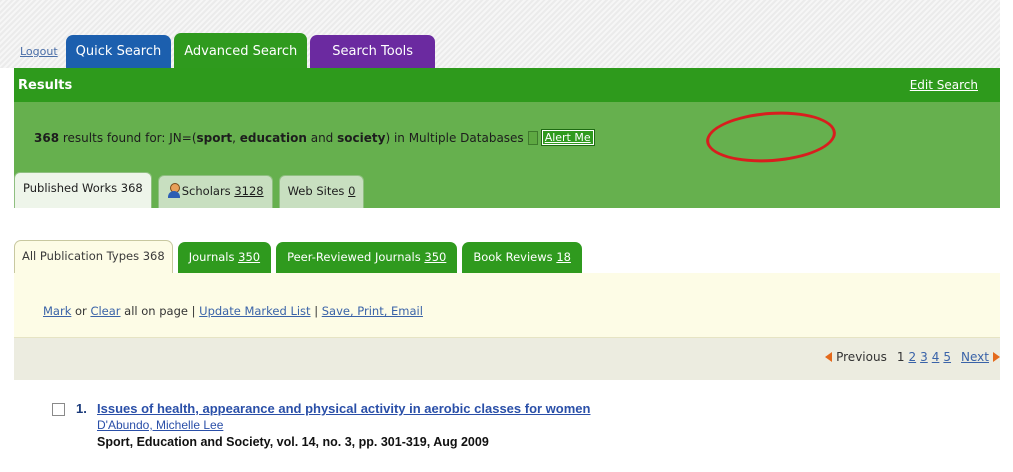  I want to click on page-link: 4, so click(936, 357).